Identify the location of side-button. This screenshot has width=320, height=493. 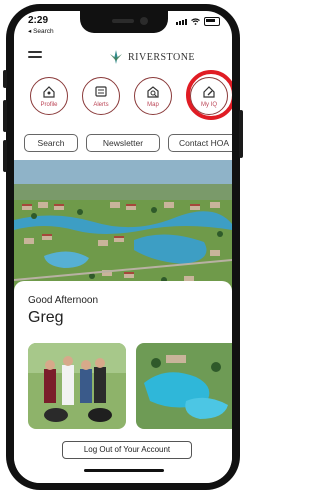
(5, 79).